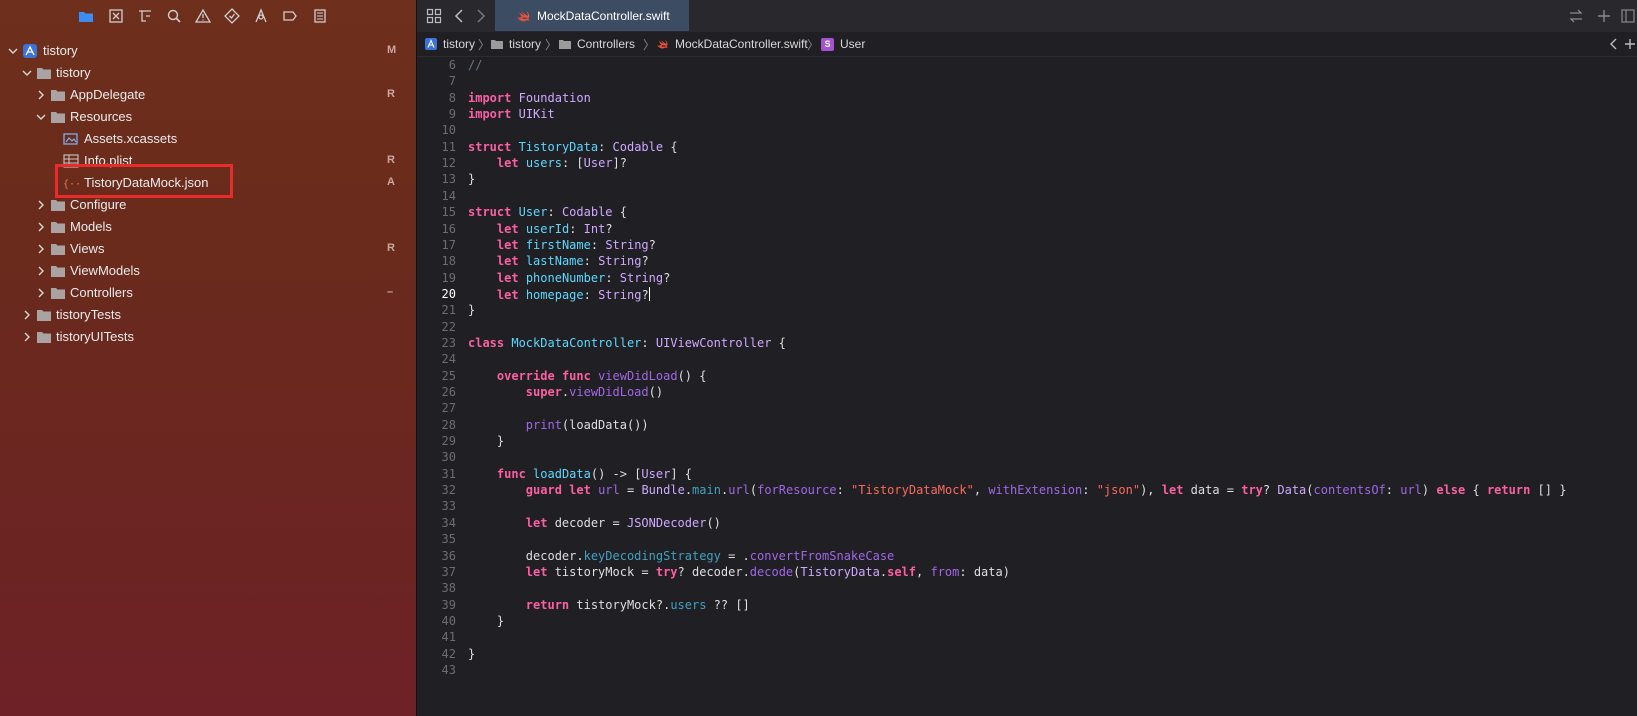 Image resolution: width=1637 pixels, height=716 pixels. What do you see at coordinates (448, 163) in the screenshot?
I see `line-number: 12` at bounding box center [448, 163].